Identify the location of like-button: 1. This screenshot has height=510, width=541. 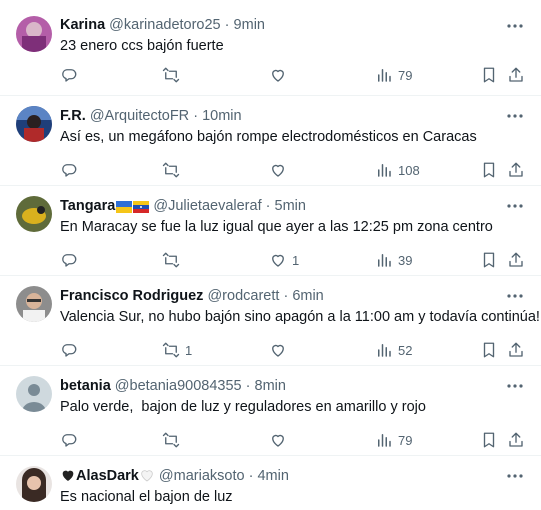
(284, 260).